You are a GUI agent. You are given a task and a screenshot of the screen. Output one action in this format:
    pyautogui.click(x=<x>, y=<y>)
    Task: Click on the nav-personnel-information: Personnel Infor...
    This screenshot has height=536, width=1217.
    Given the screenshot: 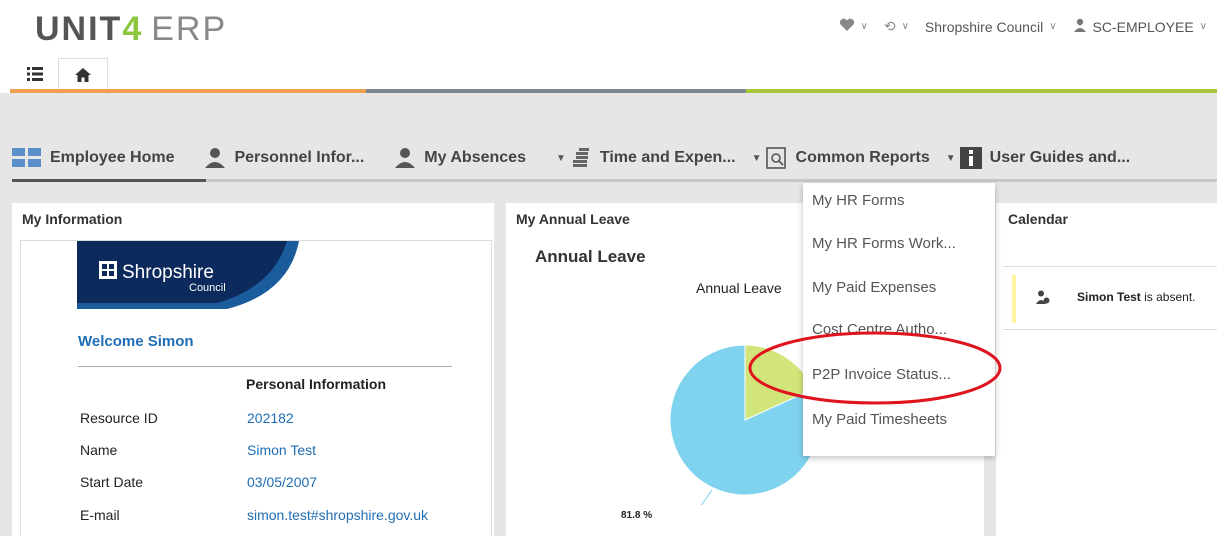 What is the action you would take?
    pyautogui.click(x=284, y=158)
    